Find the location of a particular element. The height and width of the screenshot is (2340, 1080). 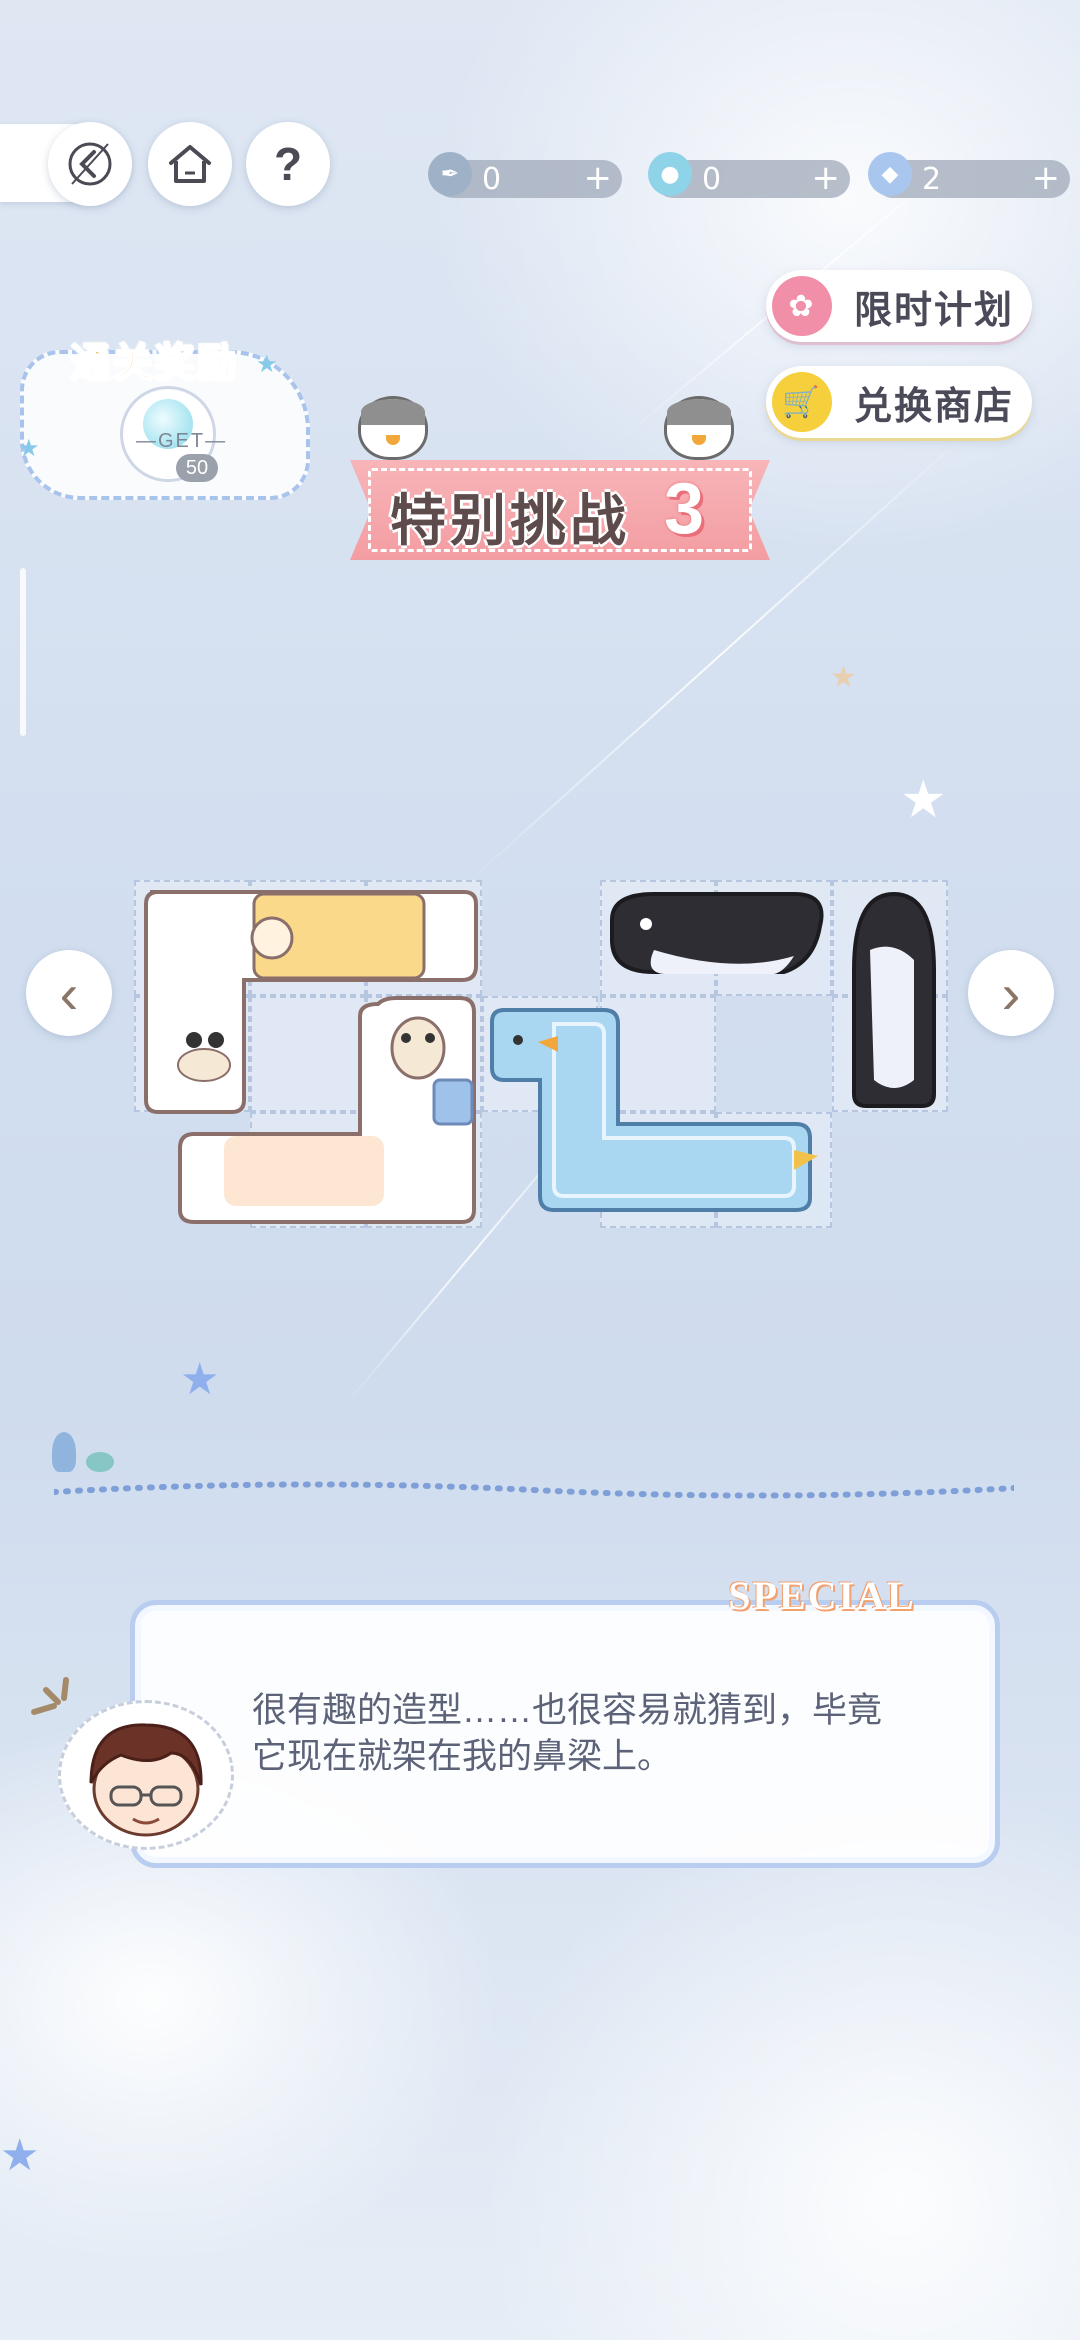

back-button is located at coordinates (90, 164).